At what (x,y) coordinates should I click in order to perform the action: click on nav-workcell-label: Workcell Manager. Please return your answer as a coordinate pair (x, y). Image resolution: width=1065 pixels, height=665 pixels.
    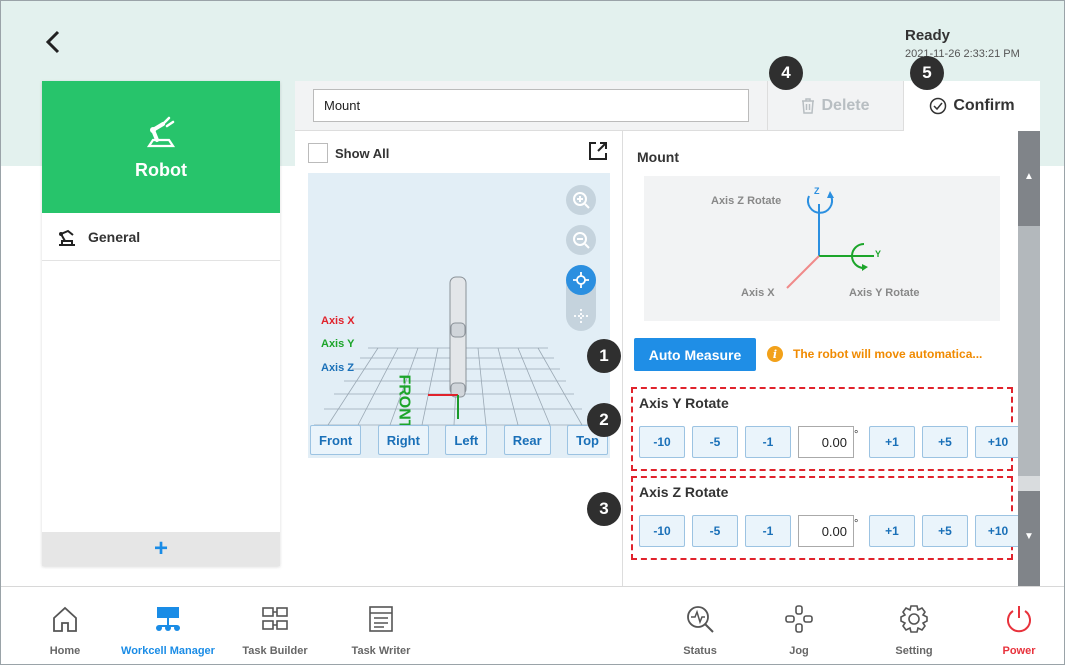
    Looking at the image, I should click on (168, 651).